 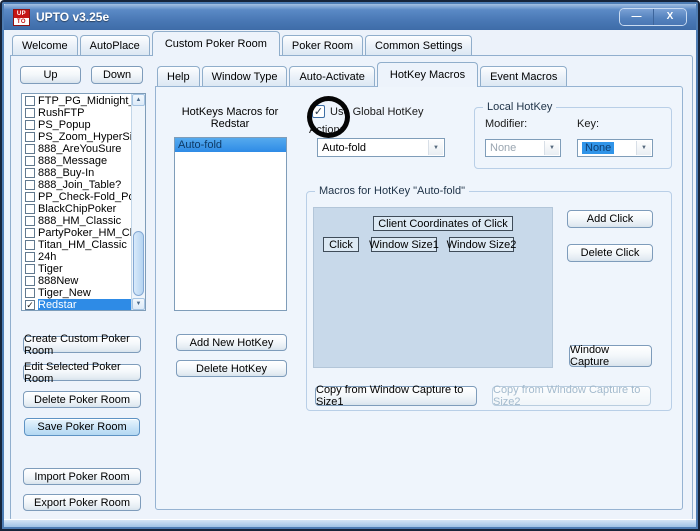 What do you see at coordinates (200, 145) in the screenshot?
I see `hotkey-label: Auto-fold` at bounding box center [200, 145].